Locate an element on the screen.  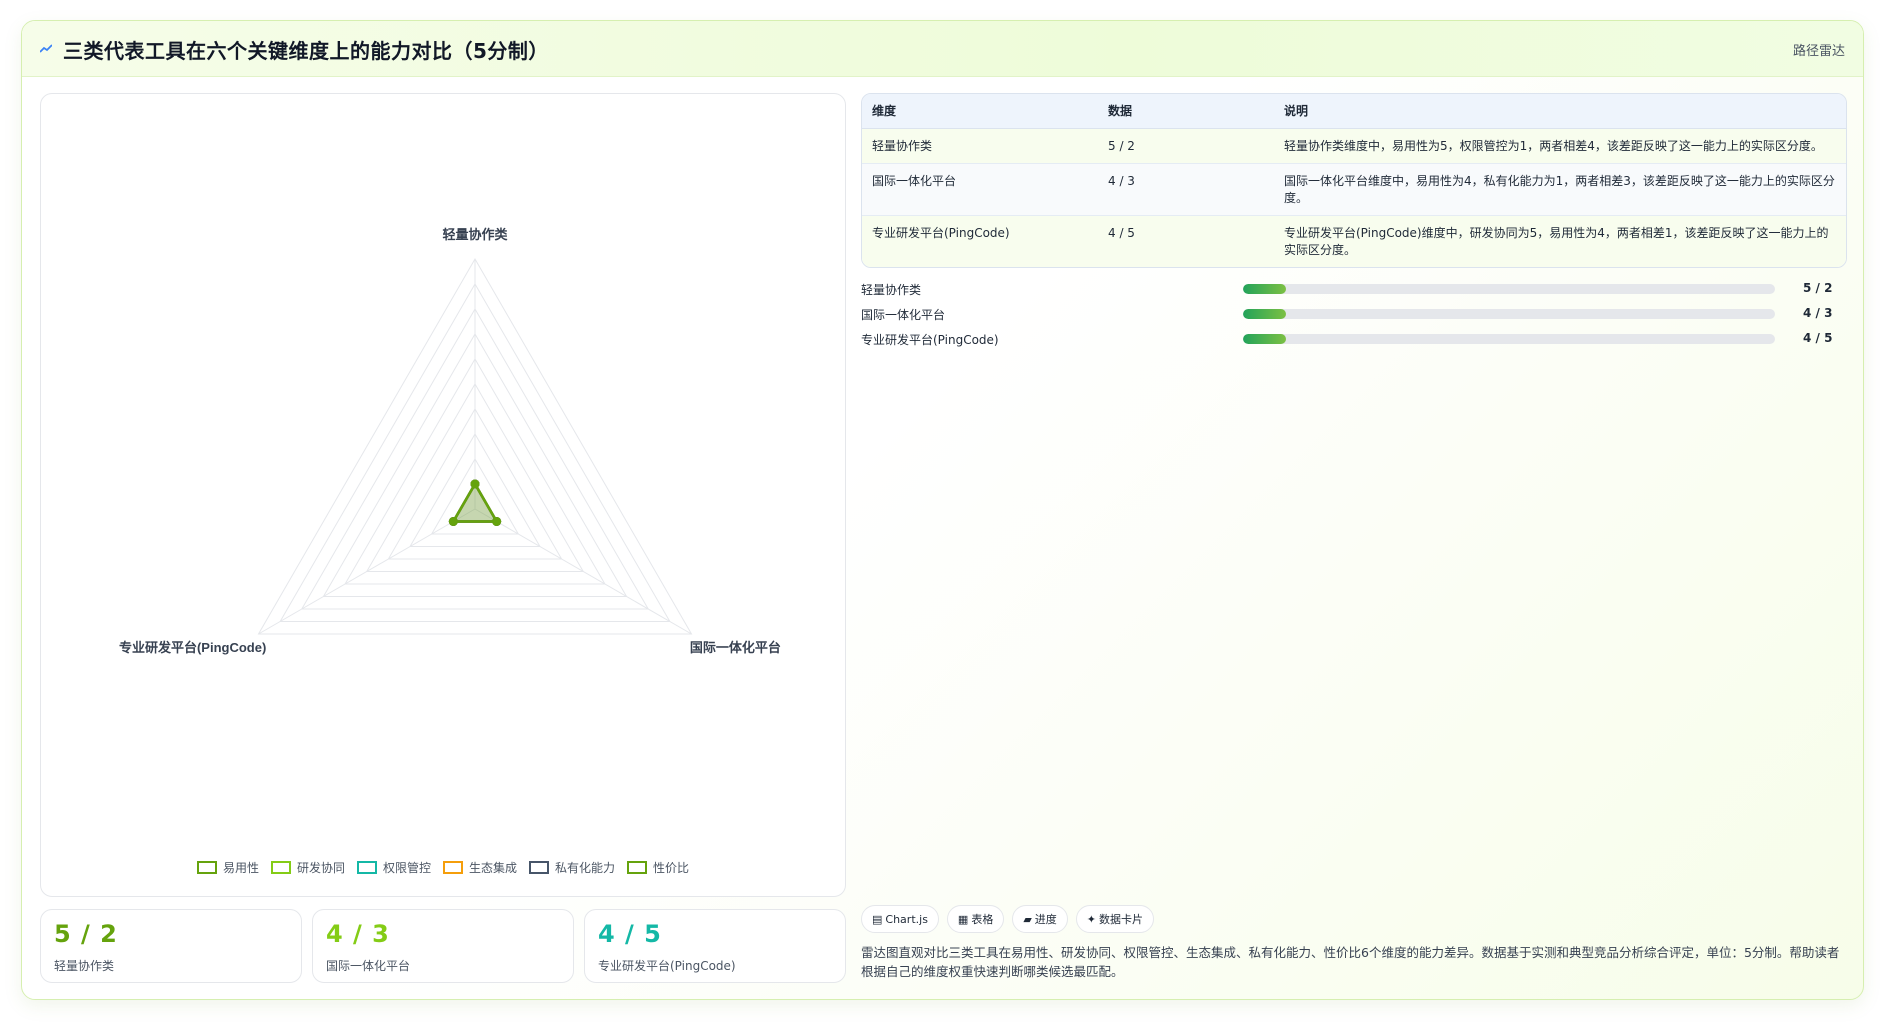
table-header-cell: 维度 is located at coordinates (980, 111).